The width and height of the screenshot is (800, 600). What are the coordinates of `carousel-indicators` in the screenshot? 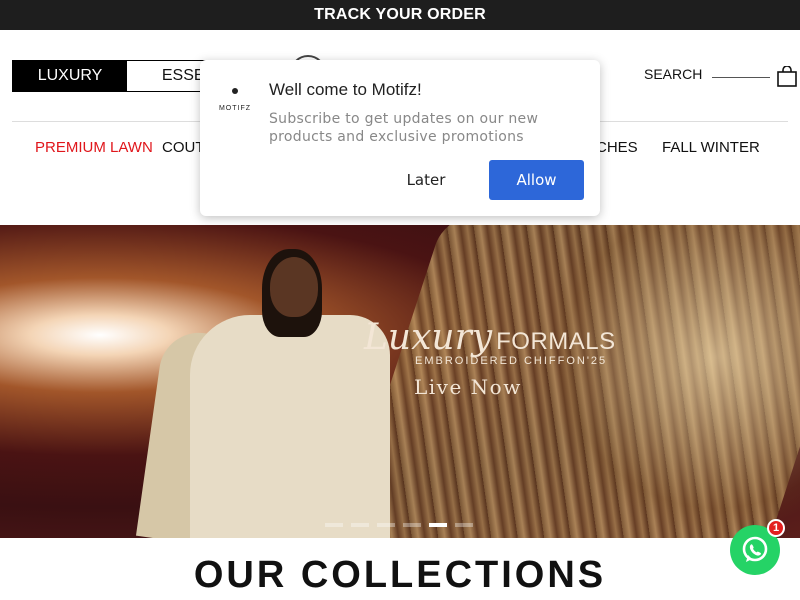 It's located at (399, 525).